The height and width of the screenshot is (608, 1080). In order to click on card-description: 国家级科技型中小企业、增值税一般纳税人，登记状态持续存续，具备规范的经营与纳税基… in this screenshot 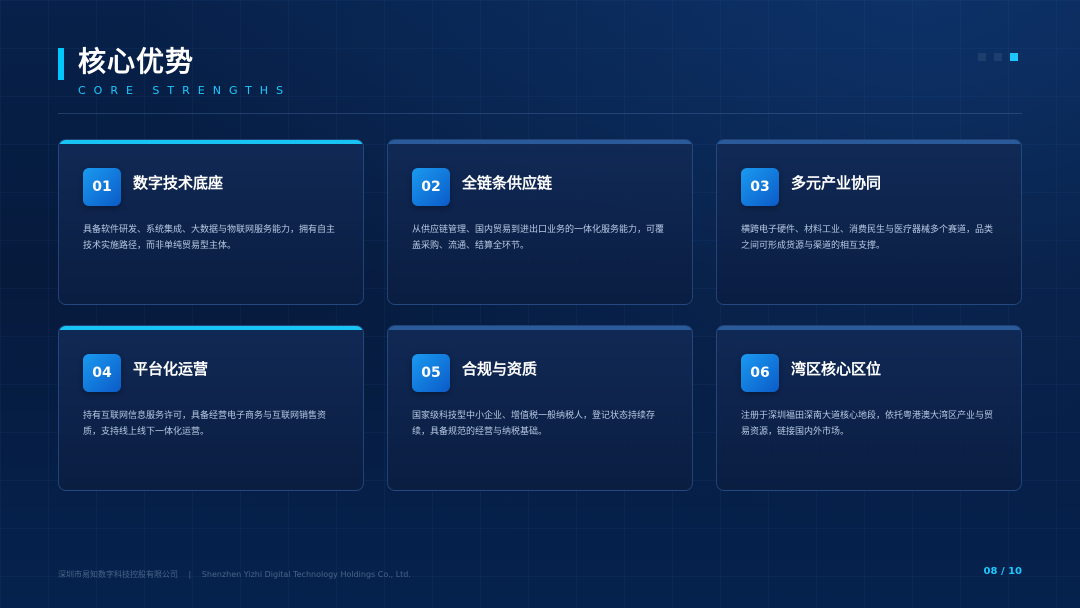, I will do `click(534, 424)`.